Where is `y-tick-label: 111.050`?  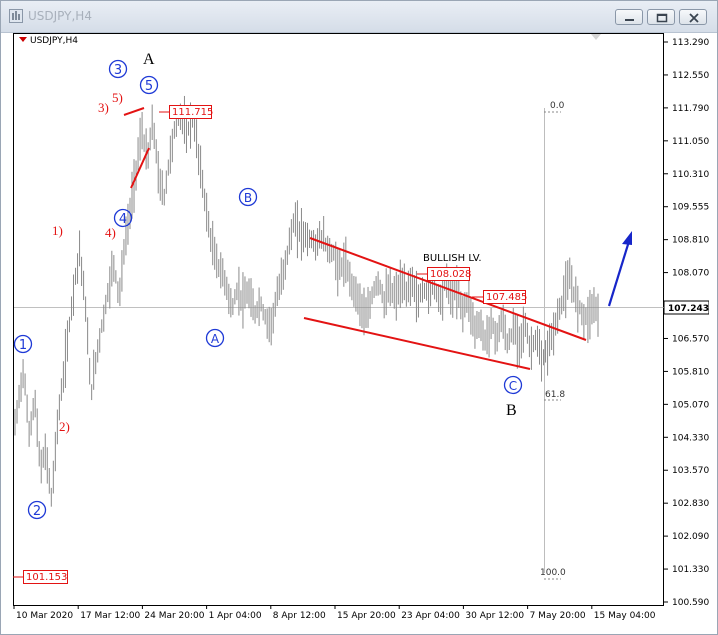
y-tick-label: 111.050 is located at coordinates (690, 142).